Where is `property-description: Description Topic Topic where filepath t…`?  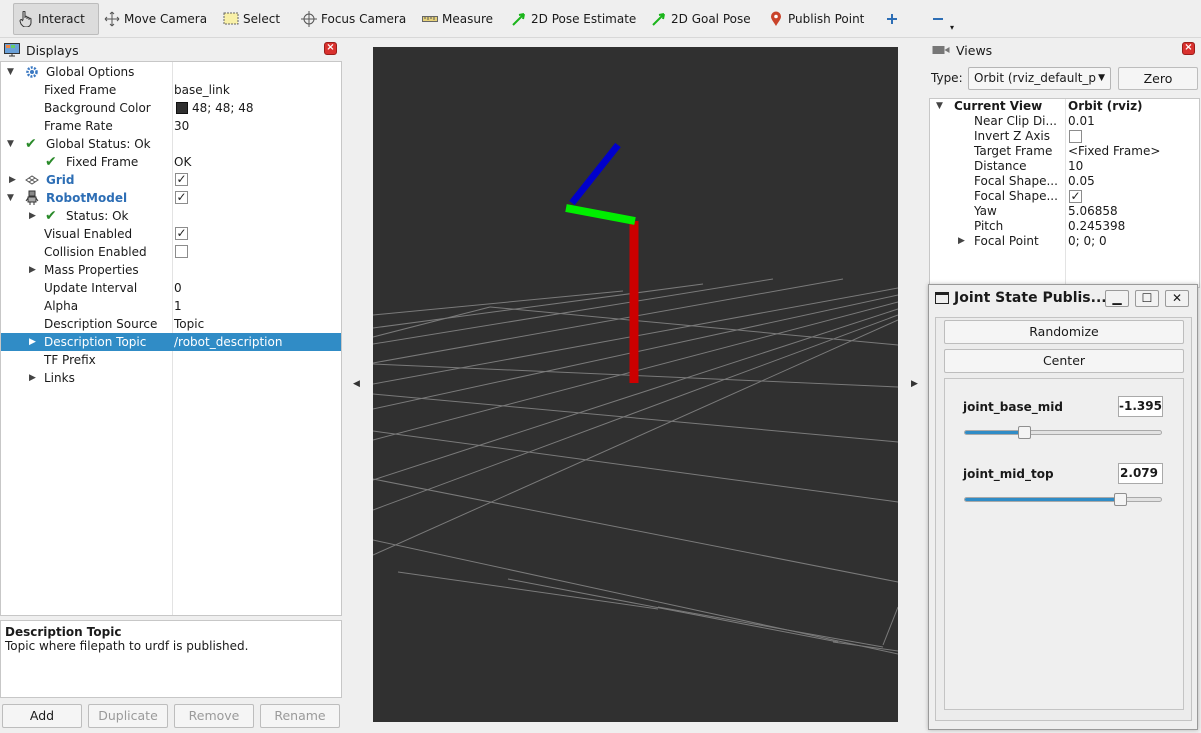 property-description: Description Topic Topic where filepath t… is located at coordinates (171, 659).